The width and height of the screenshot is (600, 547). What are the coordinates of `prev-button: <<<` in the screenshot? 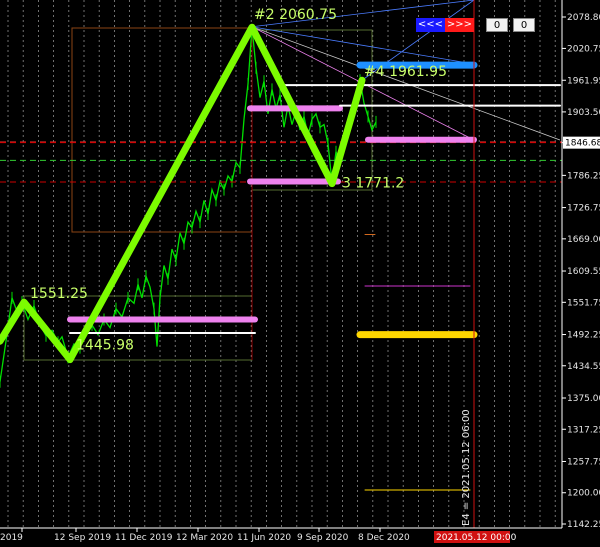 It's located at (430, 25).